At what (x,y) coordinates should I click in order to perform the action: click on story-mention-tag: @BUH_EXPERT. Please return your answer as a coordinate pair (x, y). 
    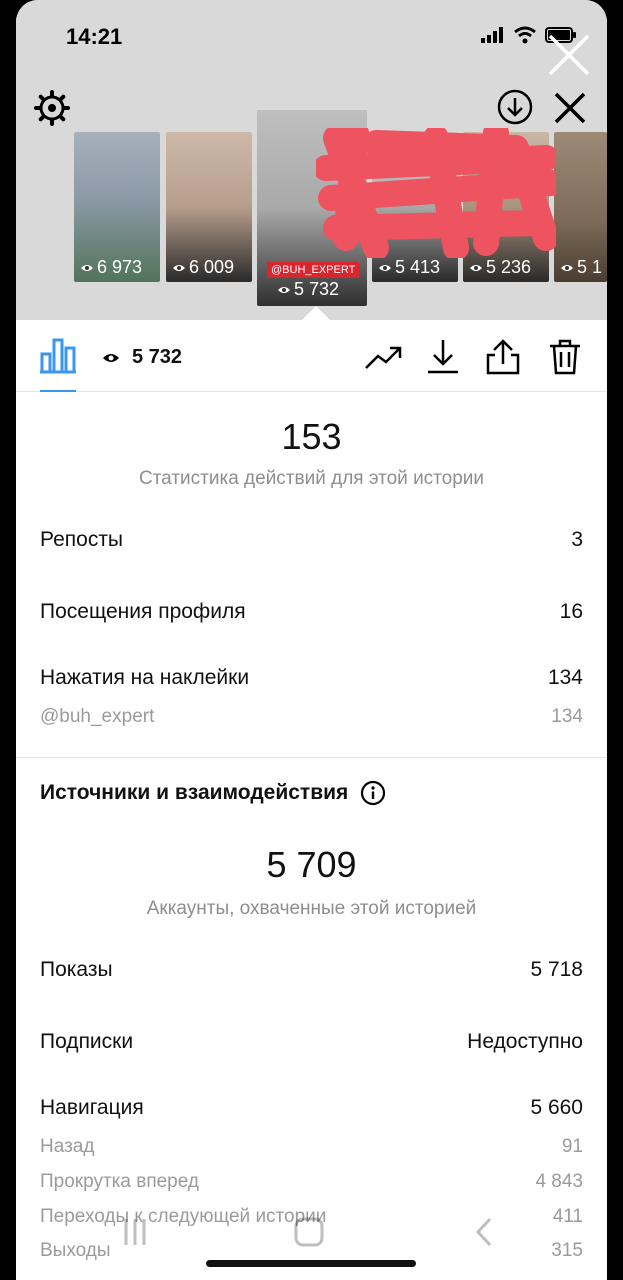
    Looking at the image, I should click on (313, 270).